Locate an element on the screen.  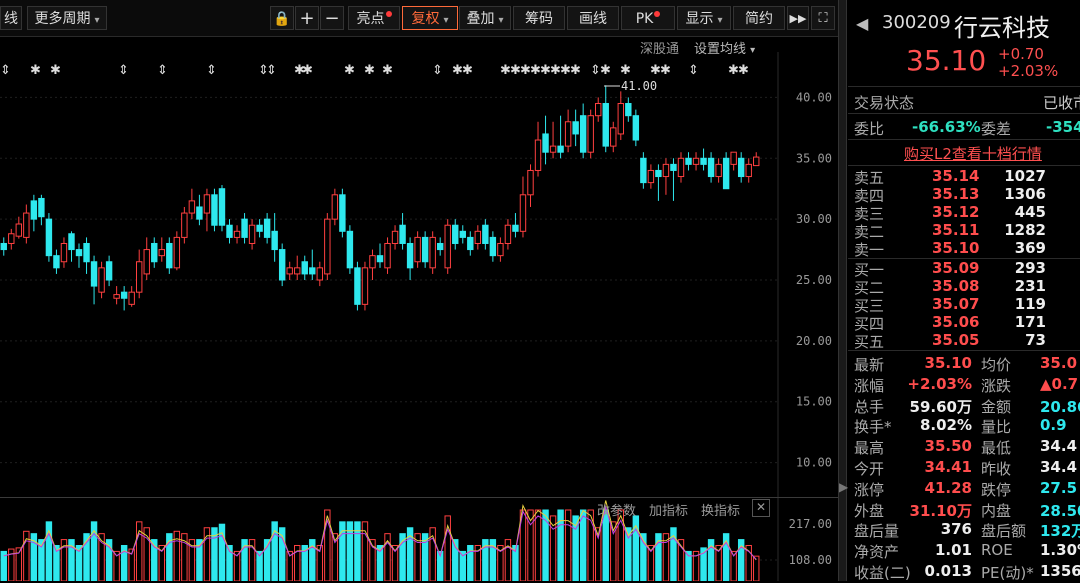
stat-label: 涨停 is located at coordinates (869, 489).